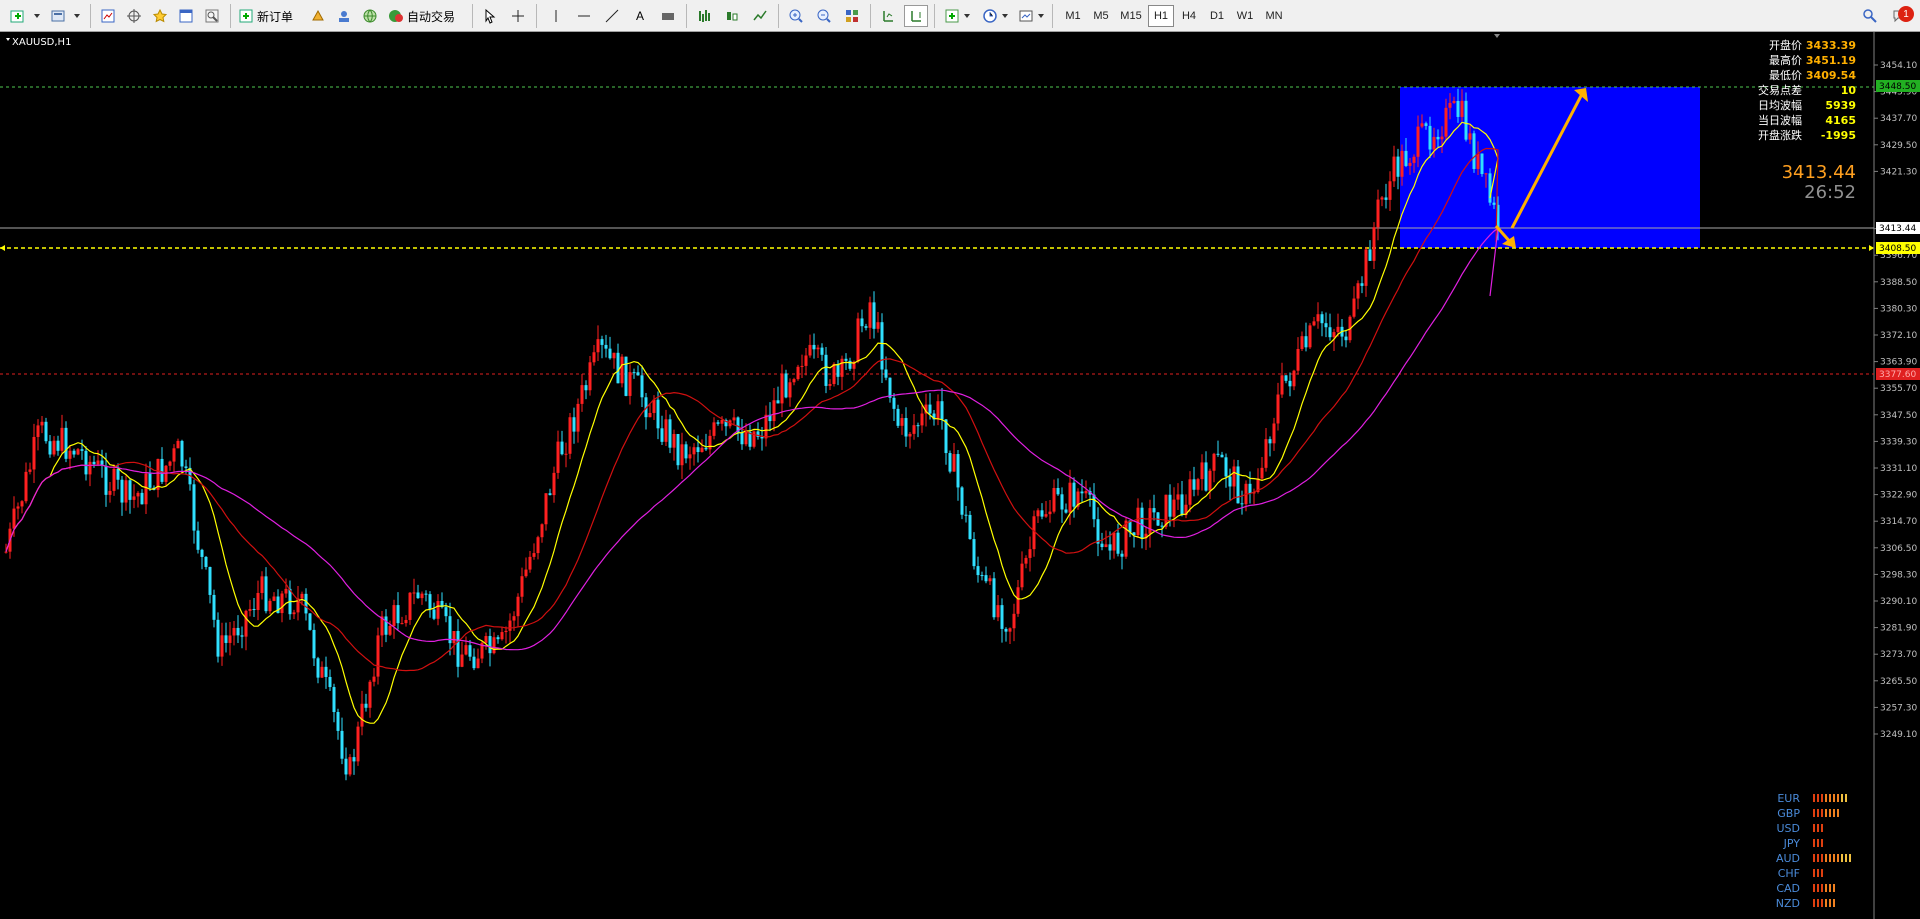  I want to click on auto-trading-label: 自动交易, so click(431, 16).